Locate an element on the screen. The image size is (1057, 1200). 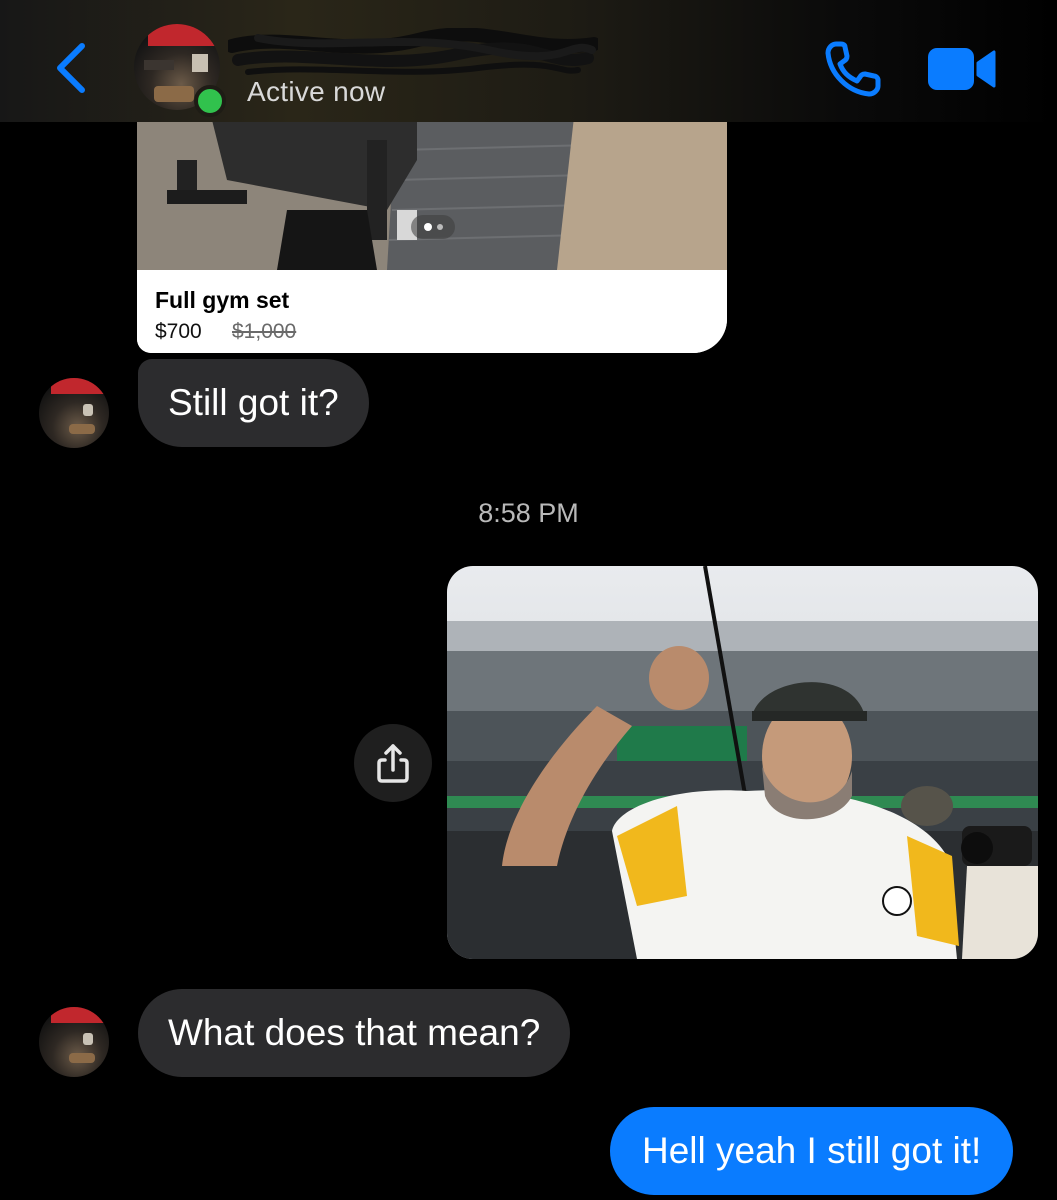
active-status-text: Active now is located at coordinates (316, 91).